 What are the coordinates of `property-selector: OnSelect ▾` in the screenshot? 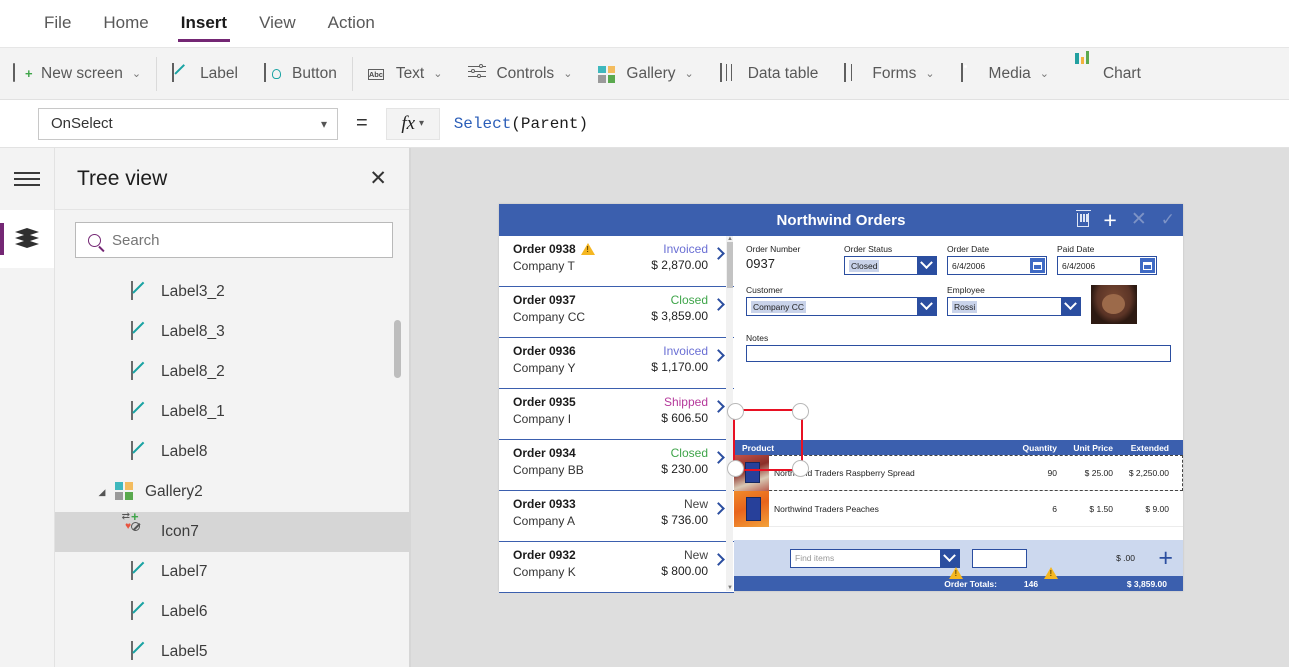 It's located at (188, 123).